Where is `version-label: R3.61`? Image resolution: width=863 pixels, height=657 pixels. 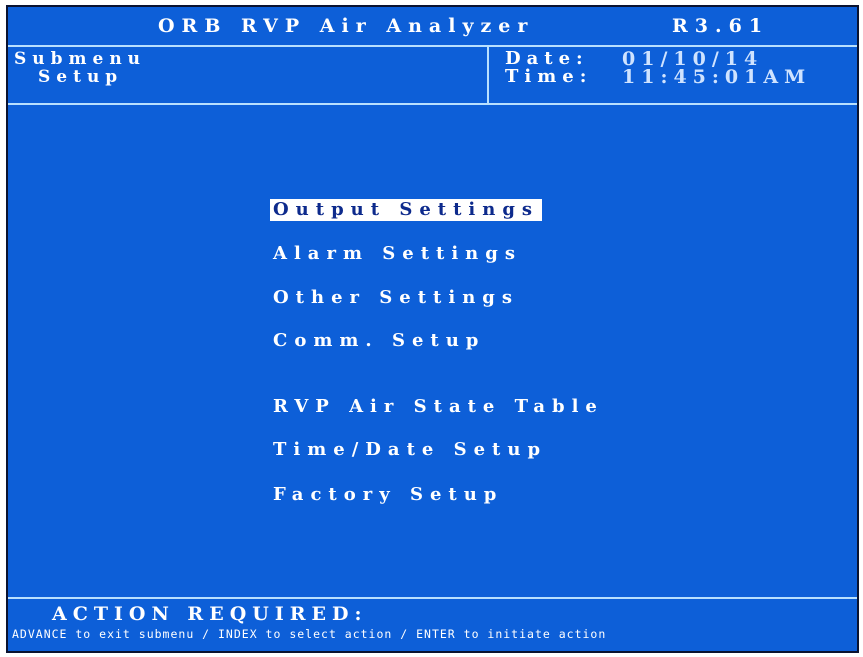 version-label: R3.61 is located at coordinates (721, 26).